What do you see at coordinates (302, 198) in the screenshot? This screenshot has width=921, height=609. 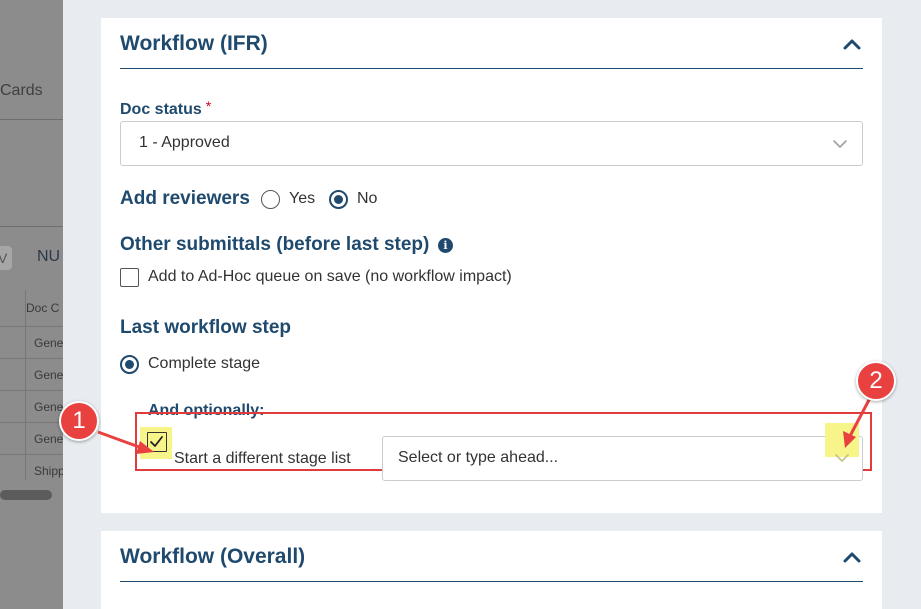 I see `reviewers-yes-label: Yes` at bounding box center [302, 198].